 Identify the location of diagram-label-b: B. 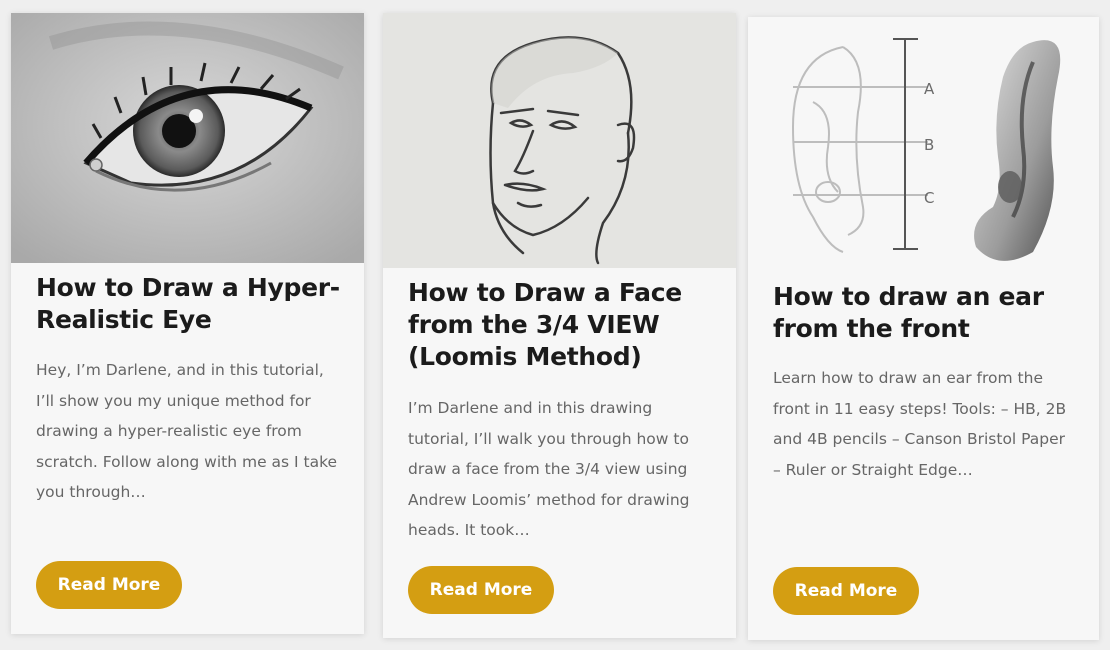
(929, 145).